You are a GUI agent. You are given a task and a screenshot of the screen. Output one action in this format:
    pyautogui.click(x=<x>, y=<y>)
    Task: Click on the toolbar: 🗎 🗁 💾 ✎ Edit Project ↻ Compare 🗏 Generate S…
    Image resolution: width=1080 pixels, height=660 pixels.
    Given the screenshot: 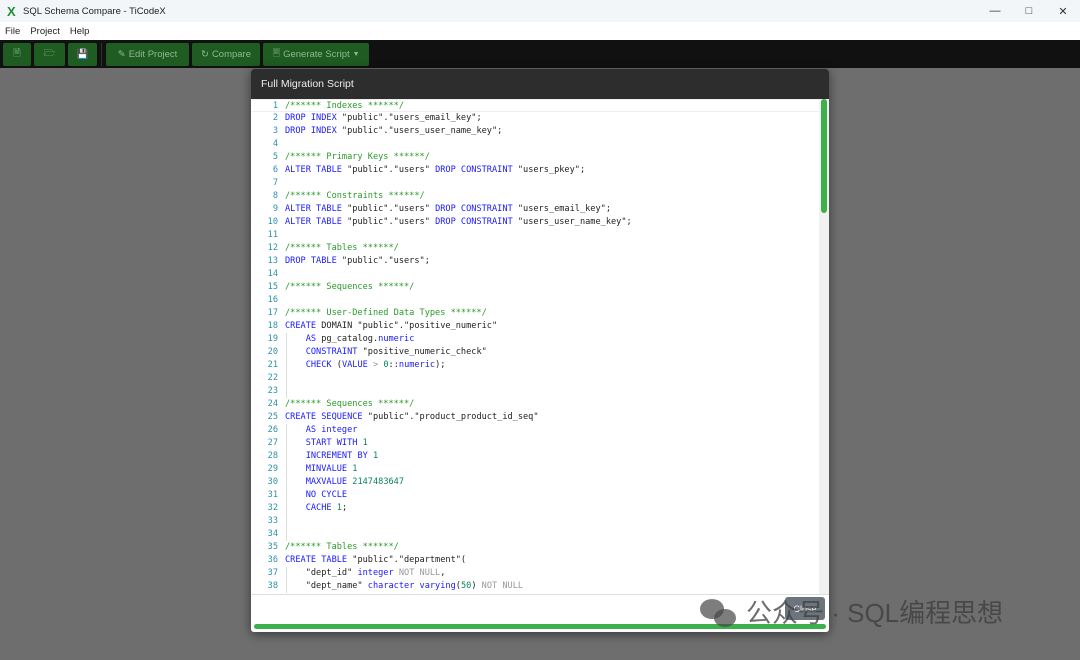 What is the action you would take?
    pyautogui.click(x=540, y=54)
    